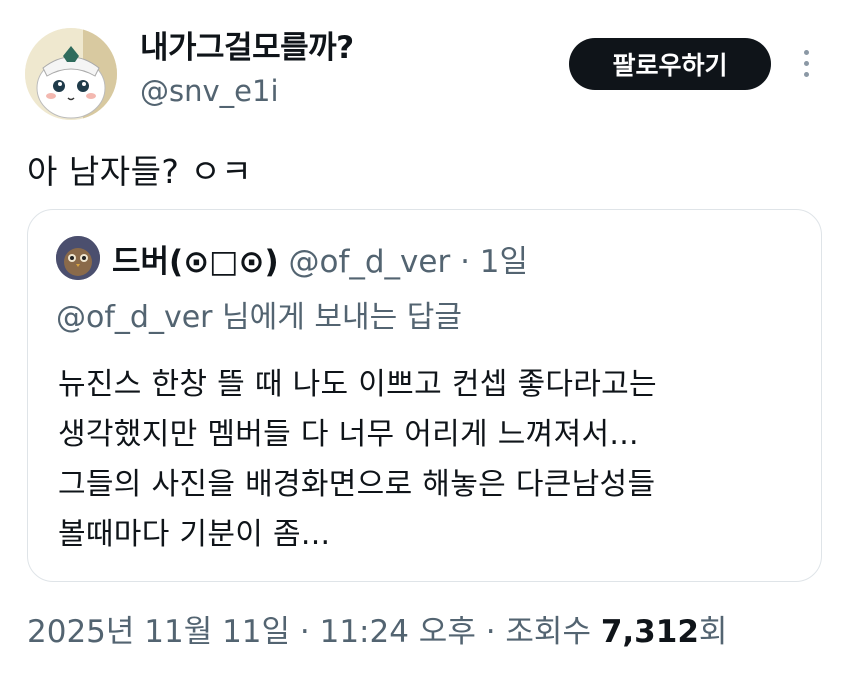  I want to click on quote-avatar-image, so click(78, 258).